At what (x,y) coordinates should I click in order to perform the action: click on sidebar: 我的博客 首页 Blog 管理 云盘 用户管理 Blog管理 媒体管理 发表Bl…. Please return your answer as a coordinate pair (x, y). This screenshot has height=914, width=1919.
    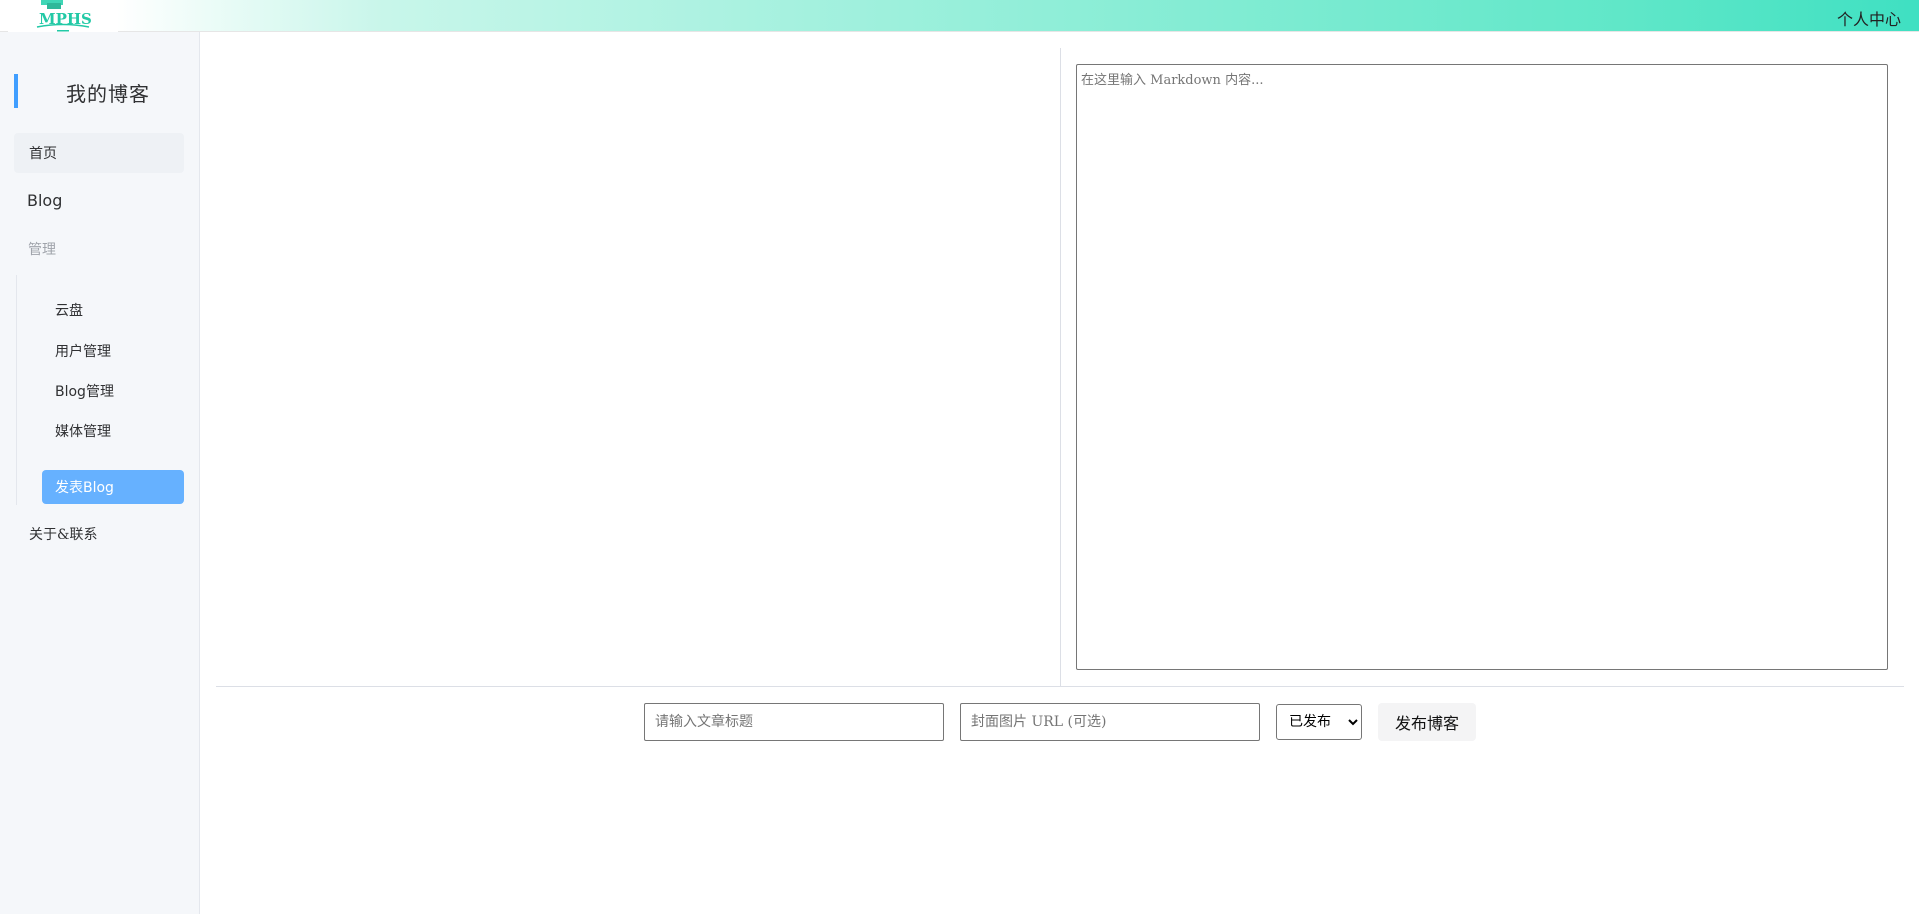
    Looking at the image, I should click on (100, 473).